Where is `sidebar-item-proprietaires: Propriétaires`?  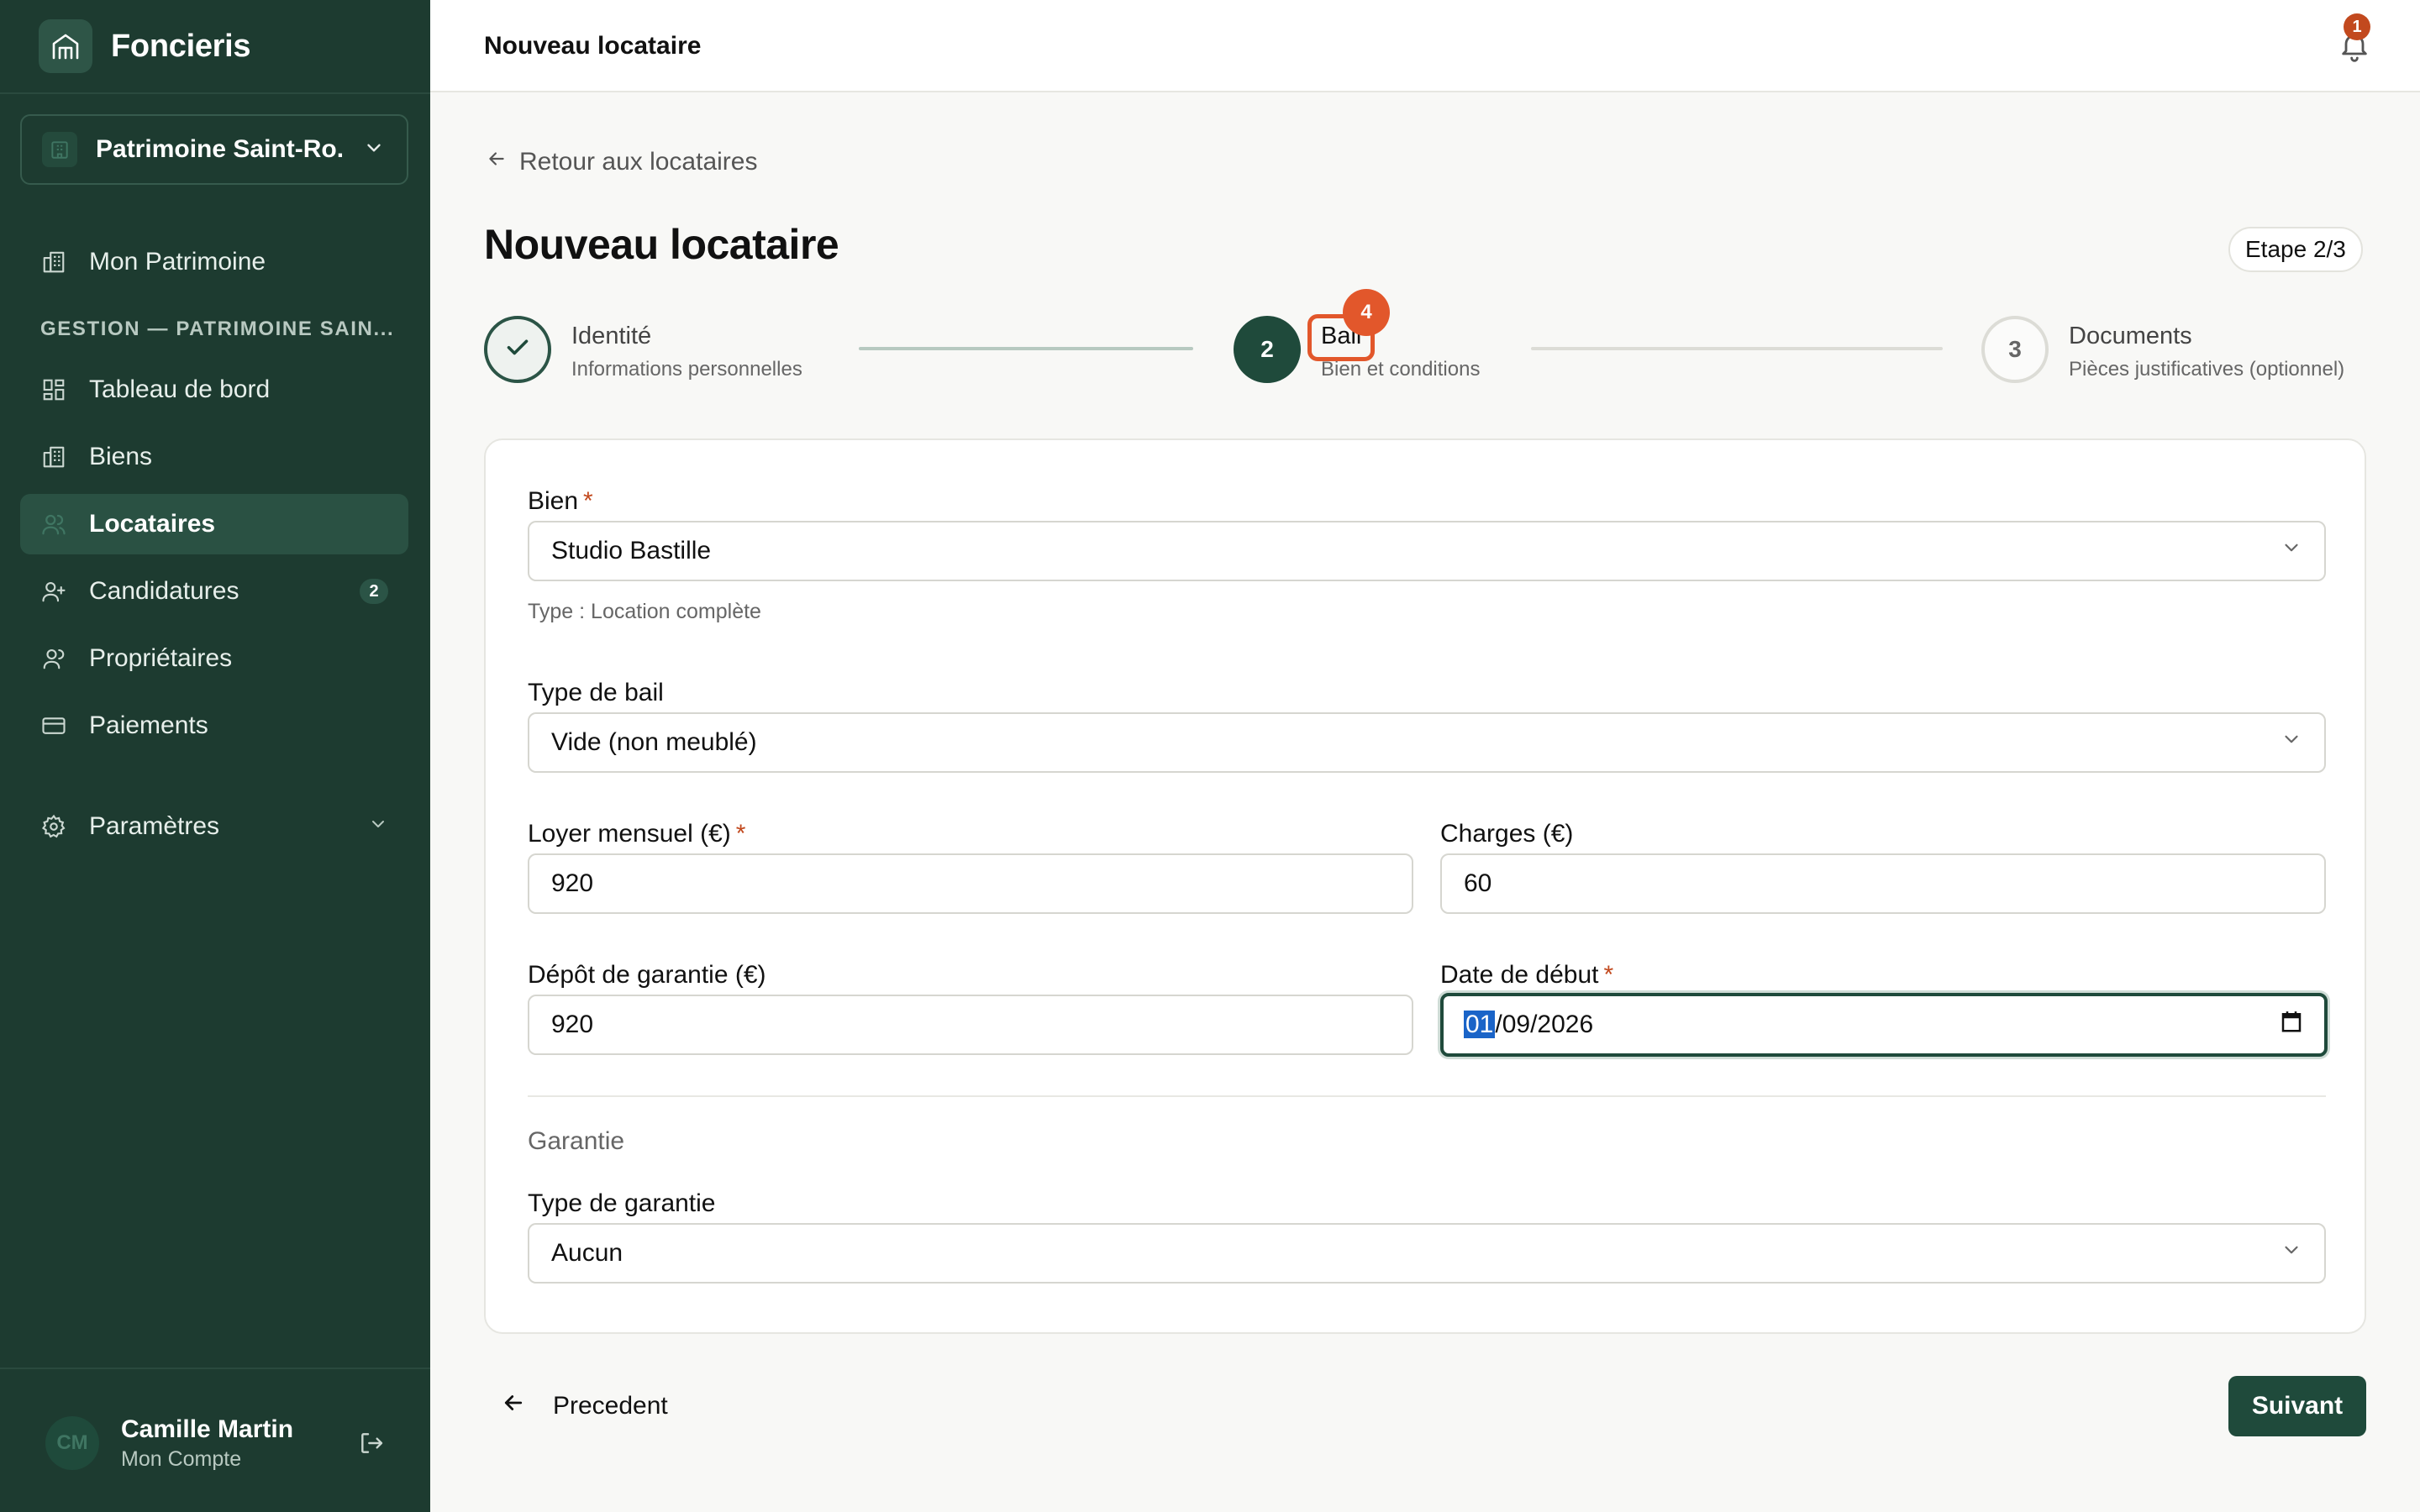 sidebar-item-proprietaires: Propriétaires is located at coordinates (214, 658).